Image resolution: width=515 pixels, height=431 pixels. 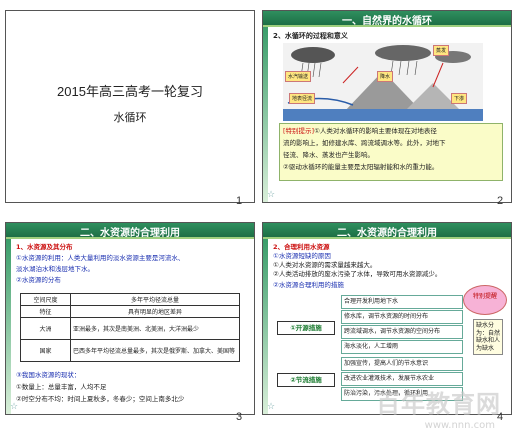 What do you see at coordinates (459, 98) in the screenshot?
I see `tag-infiltration: 下渗` at bounding box center [459, 98].